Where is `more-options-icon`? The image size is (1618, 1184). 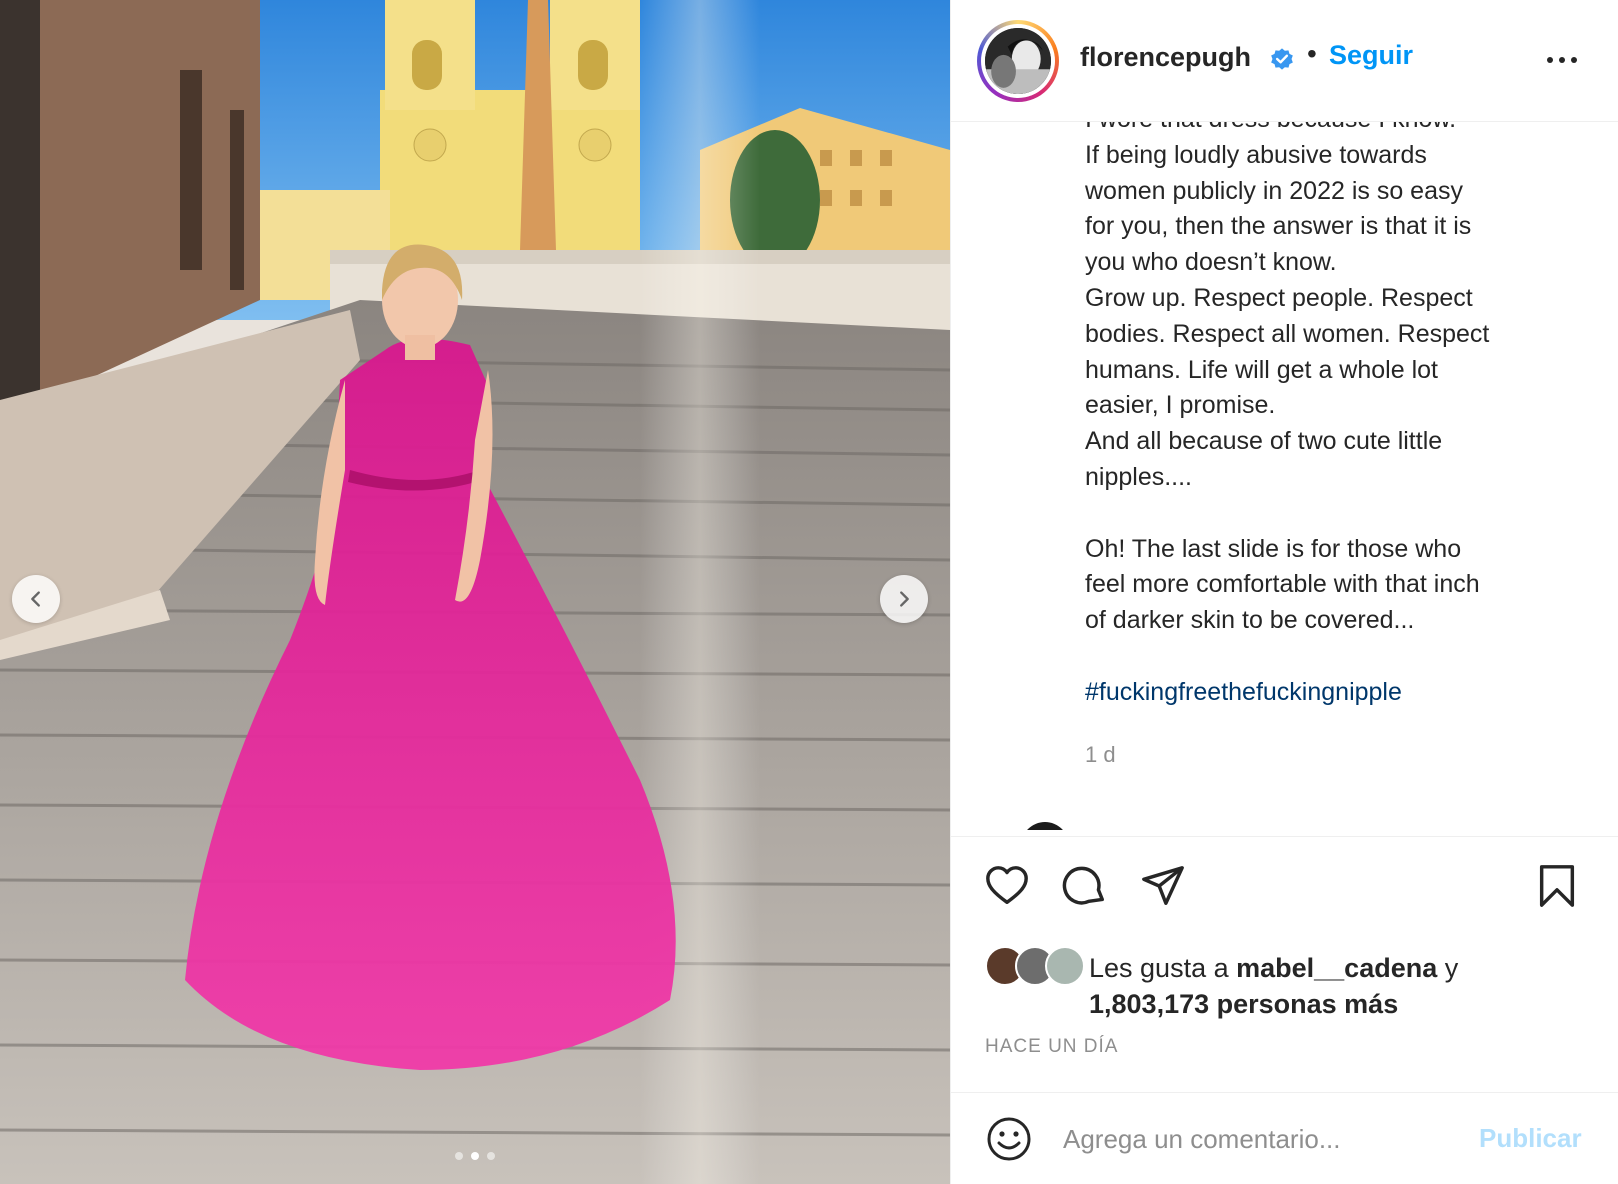
more-options-icon is located at coordinates (1567, 60).